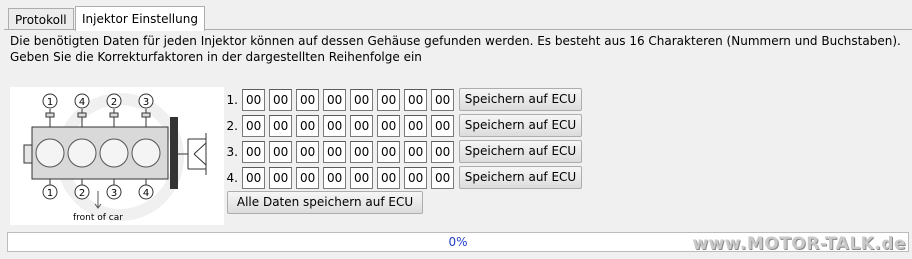 The image size is (912, 259). I want to click on injector-2-byte-2: 00, so click(280, 126).